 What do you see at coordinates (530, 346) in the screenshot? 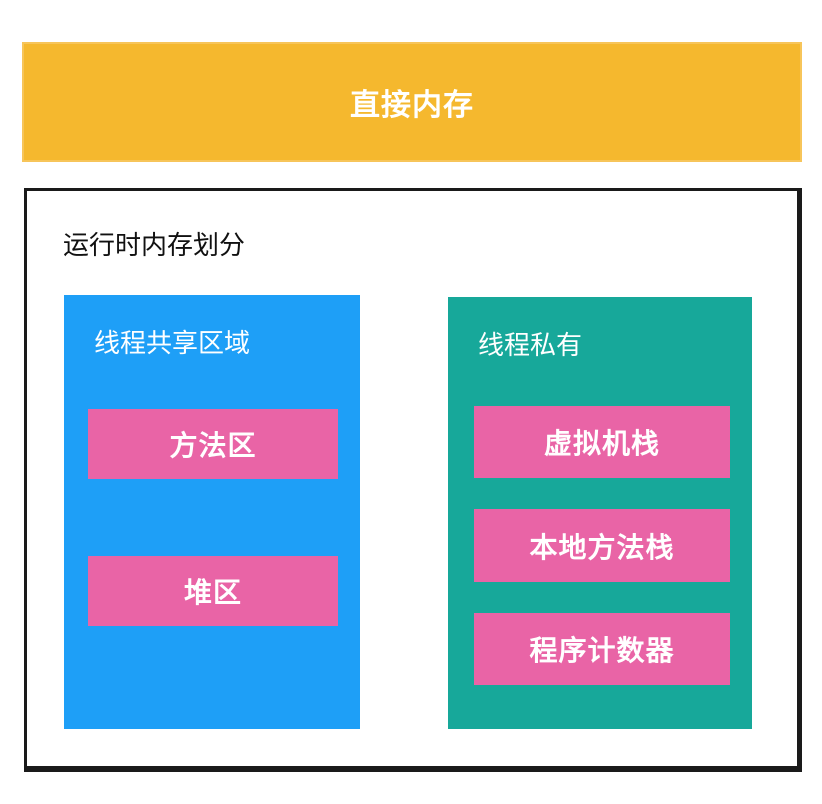
I see `thread-private-title: 线程私有` at bounding box center [530, 346].